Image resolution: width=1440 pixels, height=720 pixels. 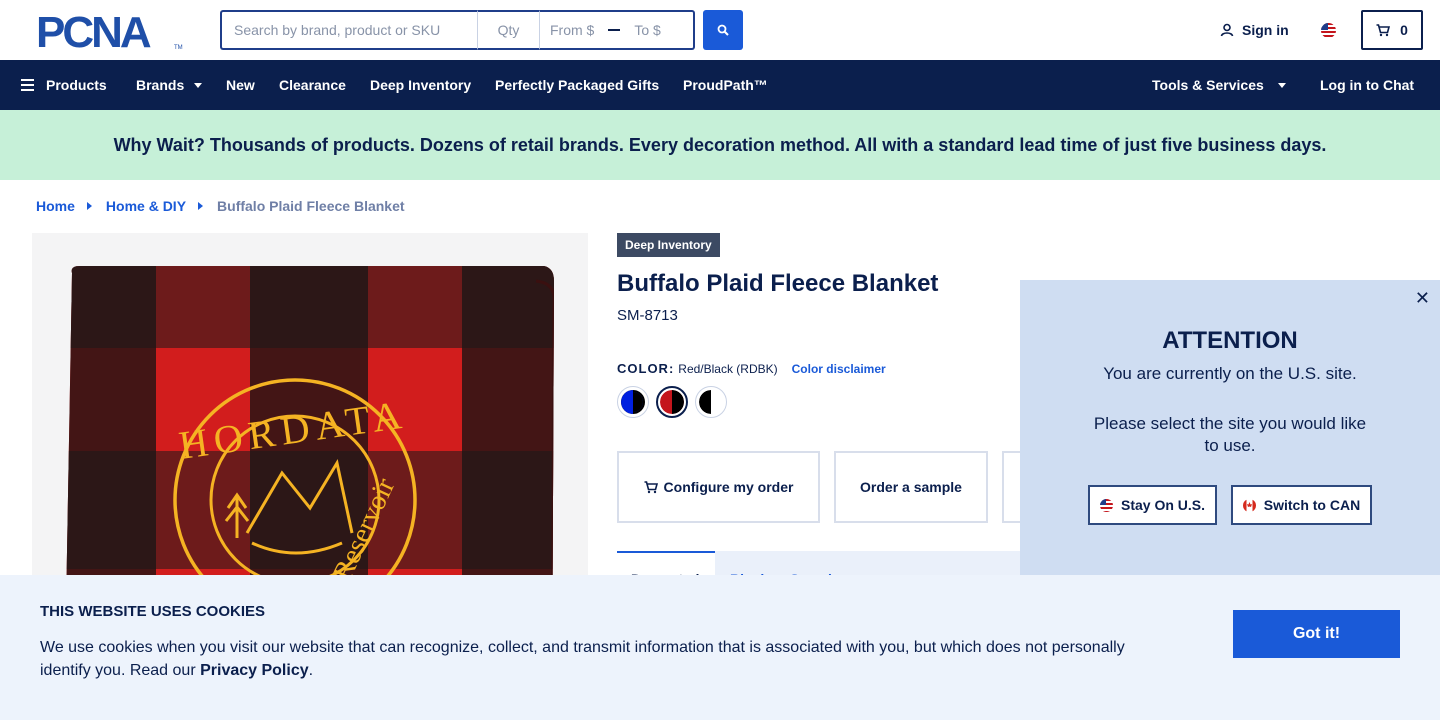 I want to click on configure-order-label: Configure my order, so click(x=728, y=487).